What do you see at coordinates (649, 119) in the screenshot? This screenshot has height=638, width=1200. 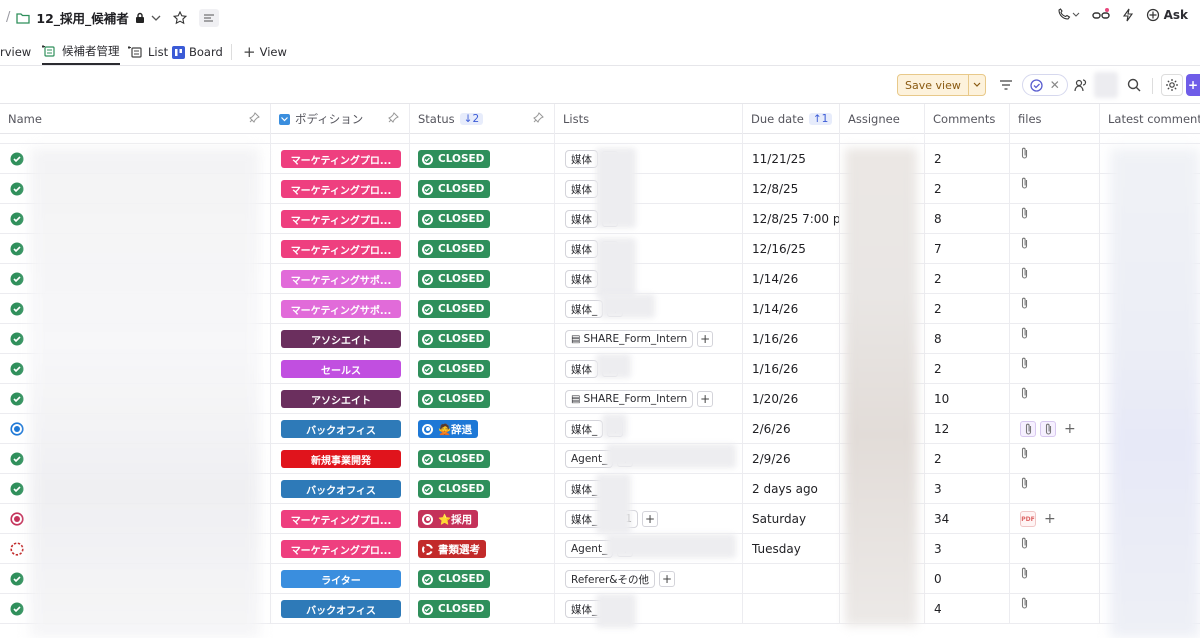 I see `column-header-lists: Lists` at bounding box center [649, 119].